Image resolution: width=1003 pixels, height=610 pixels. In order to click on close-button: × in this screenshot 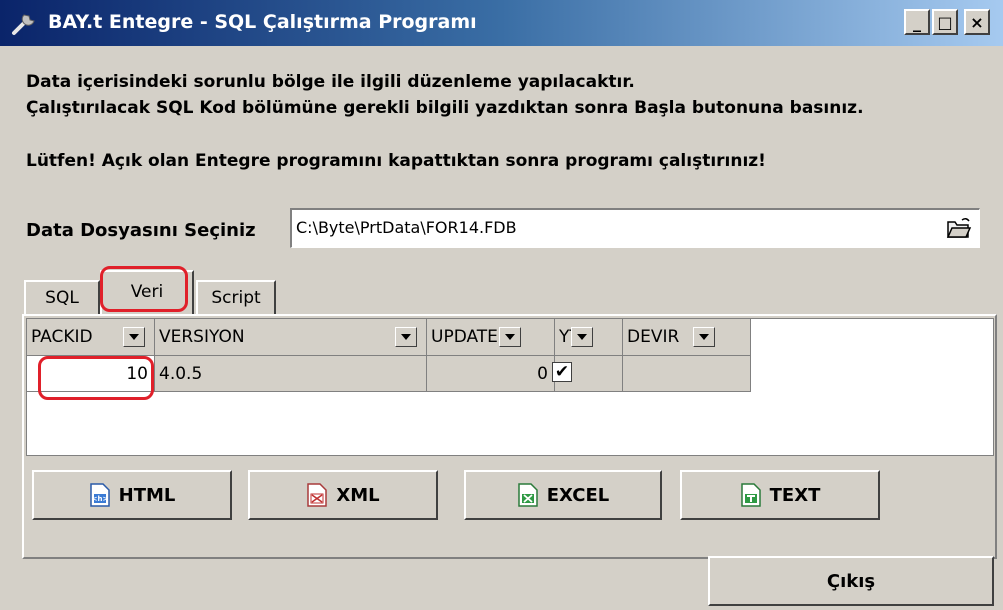, I will do `click(977, 22)`.